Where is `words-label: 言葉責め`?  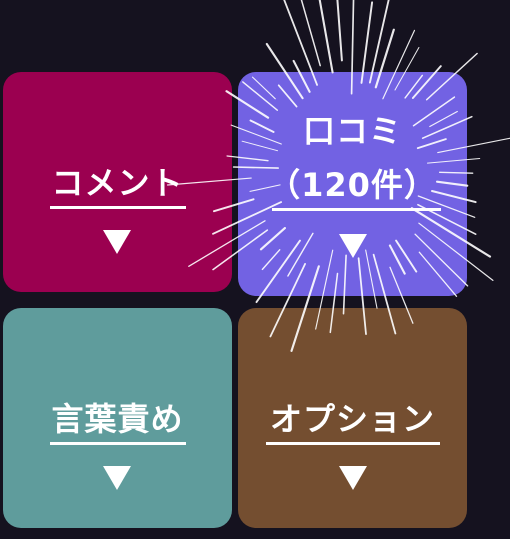 words-label: 言葉責め is located at coordinates (117, 419).